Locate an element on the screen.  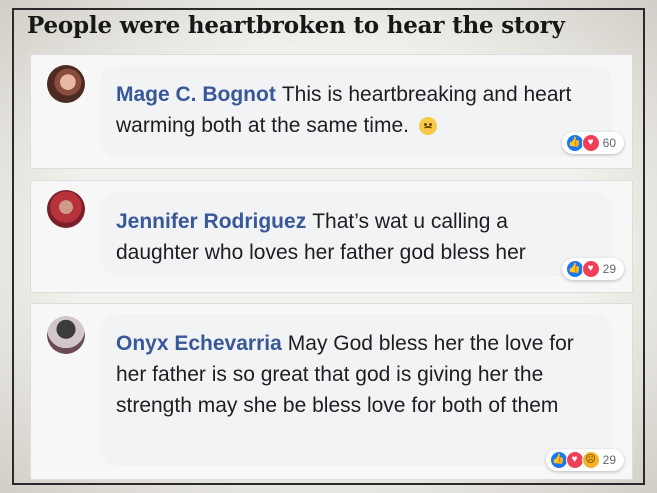
reaction-summary: 👍 ♥ ☹ 29 is located at coordinates (584, 460).